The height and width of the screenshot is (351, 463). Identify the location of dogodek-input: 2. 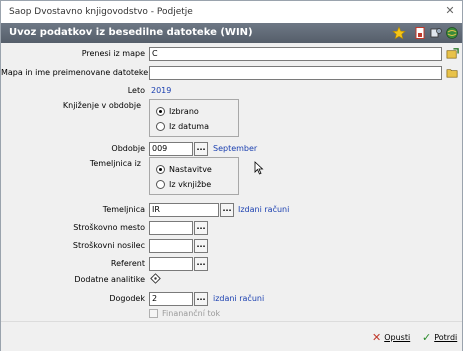
(171, 299).